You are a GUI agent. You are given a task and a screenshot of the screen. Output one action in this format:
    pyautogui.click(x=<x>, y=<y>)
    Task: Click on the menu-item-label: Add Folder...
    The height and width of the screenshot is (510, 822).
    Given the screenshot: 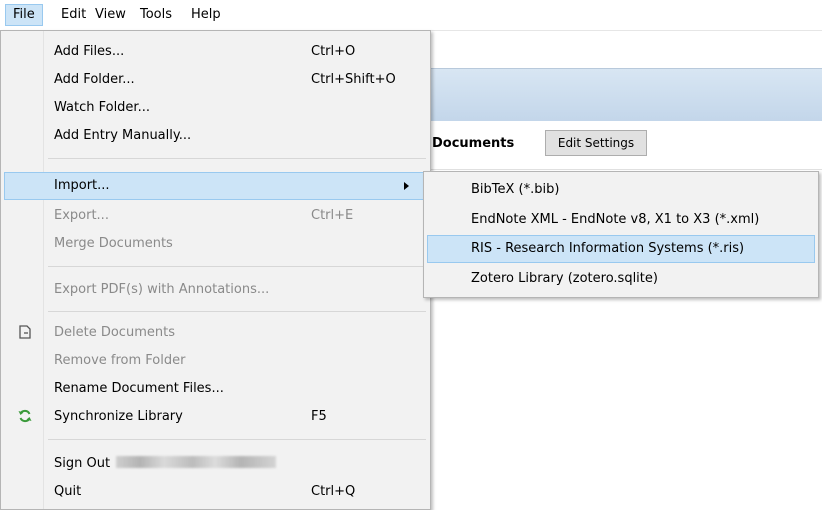 What is the action you would take?
    pyautogui.click(x=94, y=79)
    